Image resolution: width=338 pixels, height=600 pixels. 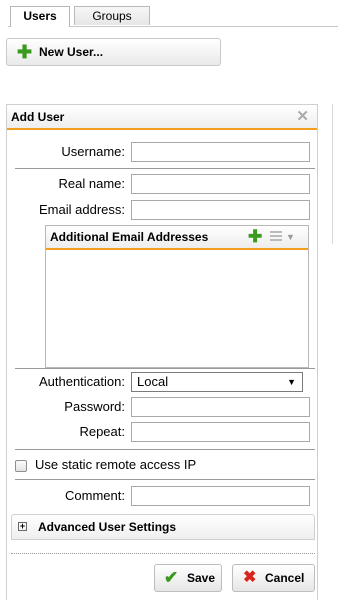 I want to click on close-icon: ✖, so click(x=250, y=577).